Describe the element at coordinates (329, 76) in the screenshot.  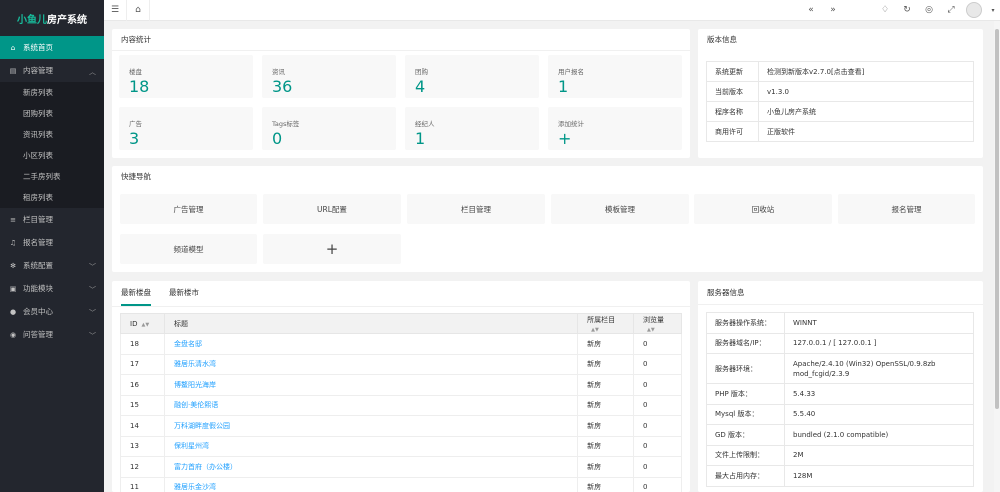
I see `stat-tile: 资讯 36` at that location.